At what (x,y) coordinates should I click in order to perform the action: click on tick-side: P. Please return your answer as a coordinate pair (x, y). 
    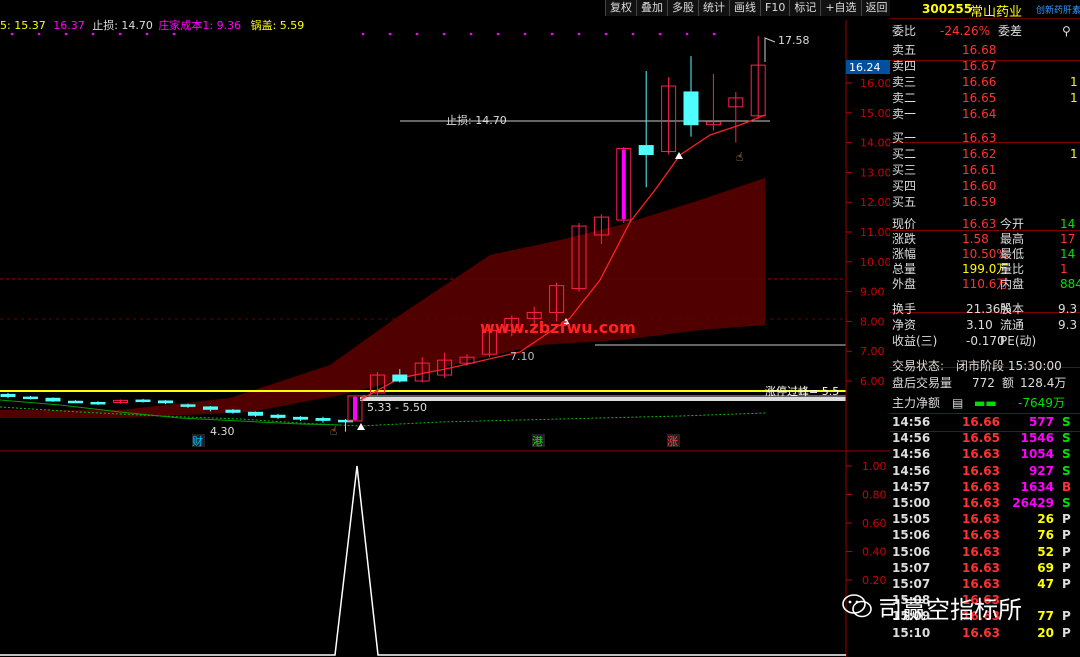
    Looking at the image, I should click on (1066, 535).